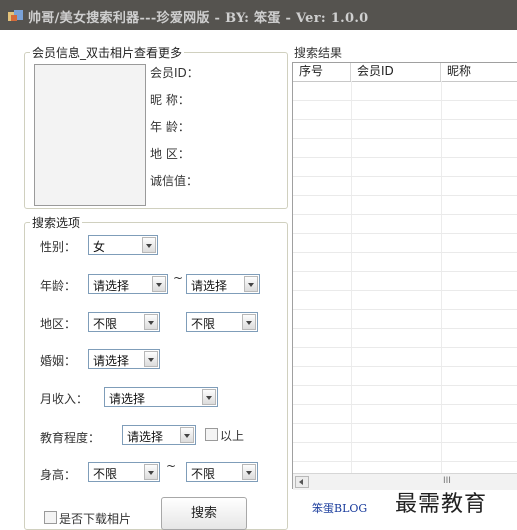 The width and height of the screenshot is (517, 530). What do you see at coordinates (58, 286) in the screenshot?
I see `age-label: 年龄：` at bounding box center [58, 286].